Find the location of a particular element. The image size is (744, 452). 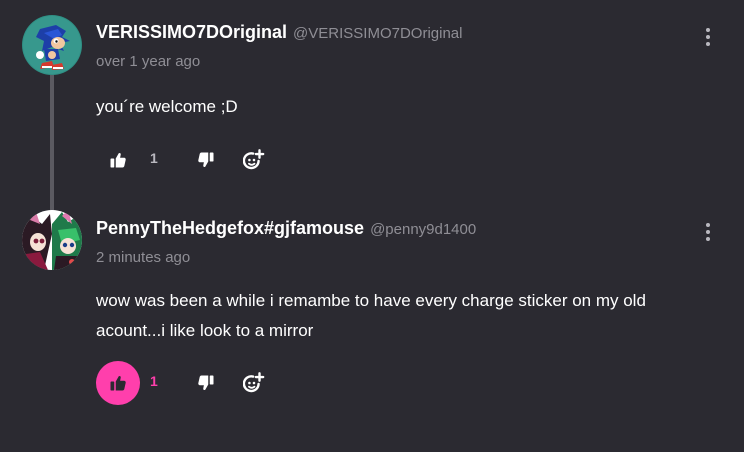

comment-timestamp: over 1 year ago is located at coordinates (148, 61).